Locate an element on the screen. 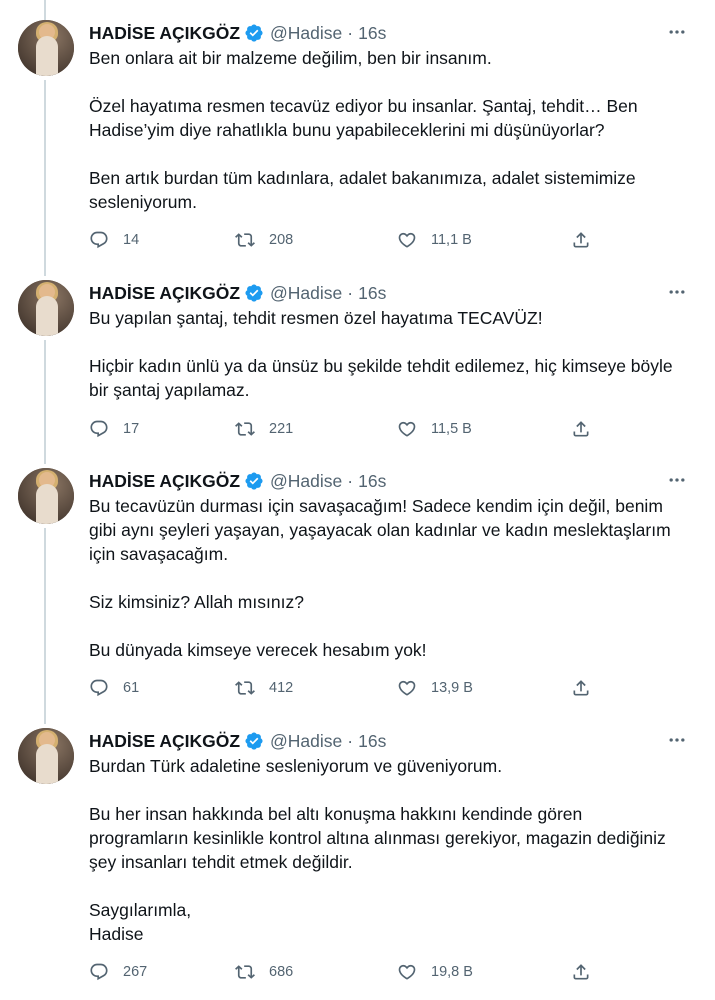 The width and height of the screenshot is (715, 1000). tweet-text-line: Bu dünyada kimseye verecek hesabım yok! is located at coordinates (258, 650).